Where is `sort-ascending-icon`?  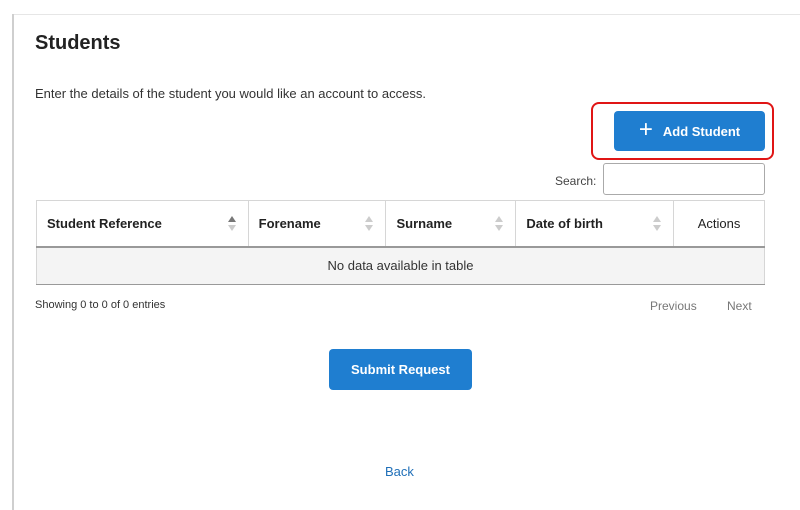 sort-ascending-icon is located at coordinates (231, 224).